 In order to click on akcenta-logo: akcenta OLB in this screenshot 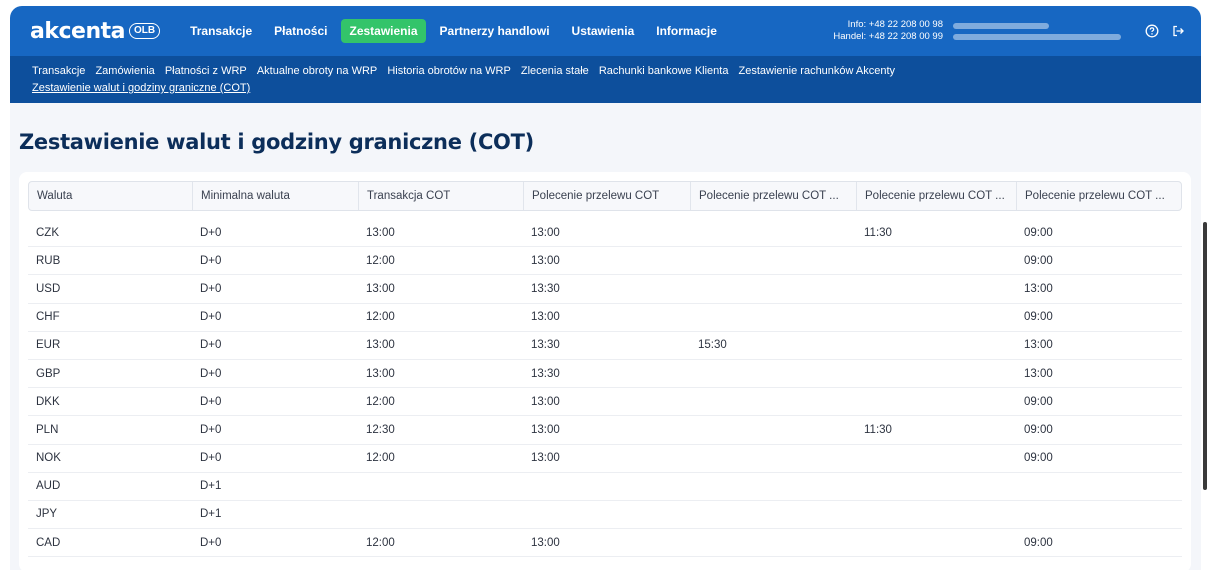, I will do `click(95, 31)`.